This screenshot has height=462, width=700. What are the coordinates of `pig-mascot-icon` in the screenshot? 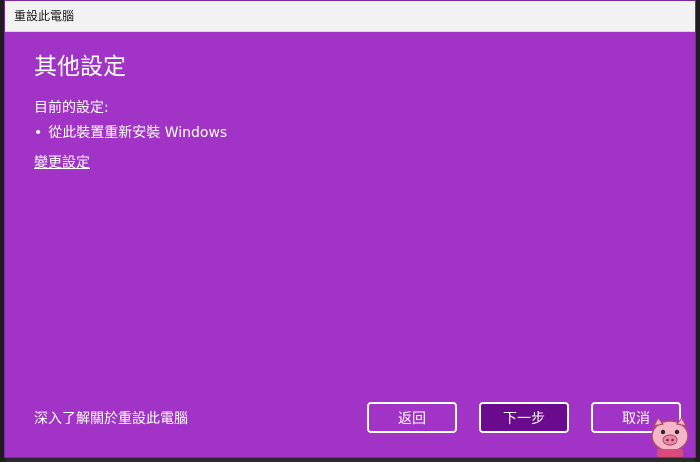 It's located at (670, 436).